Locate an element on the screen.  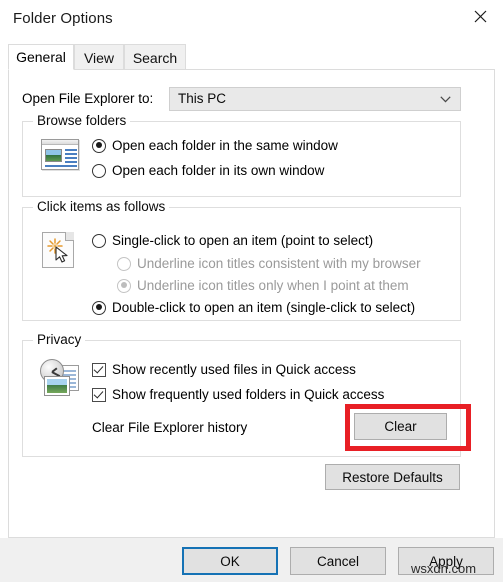
open-explorer-value: This PC is located at coordinates (202, 98).